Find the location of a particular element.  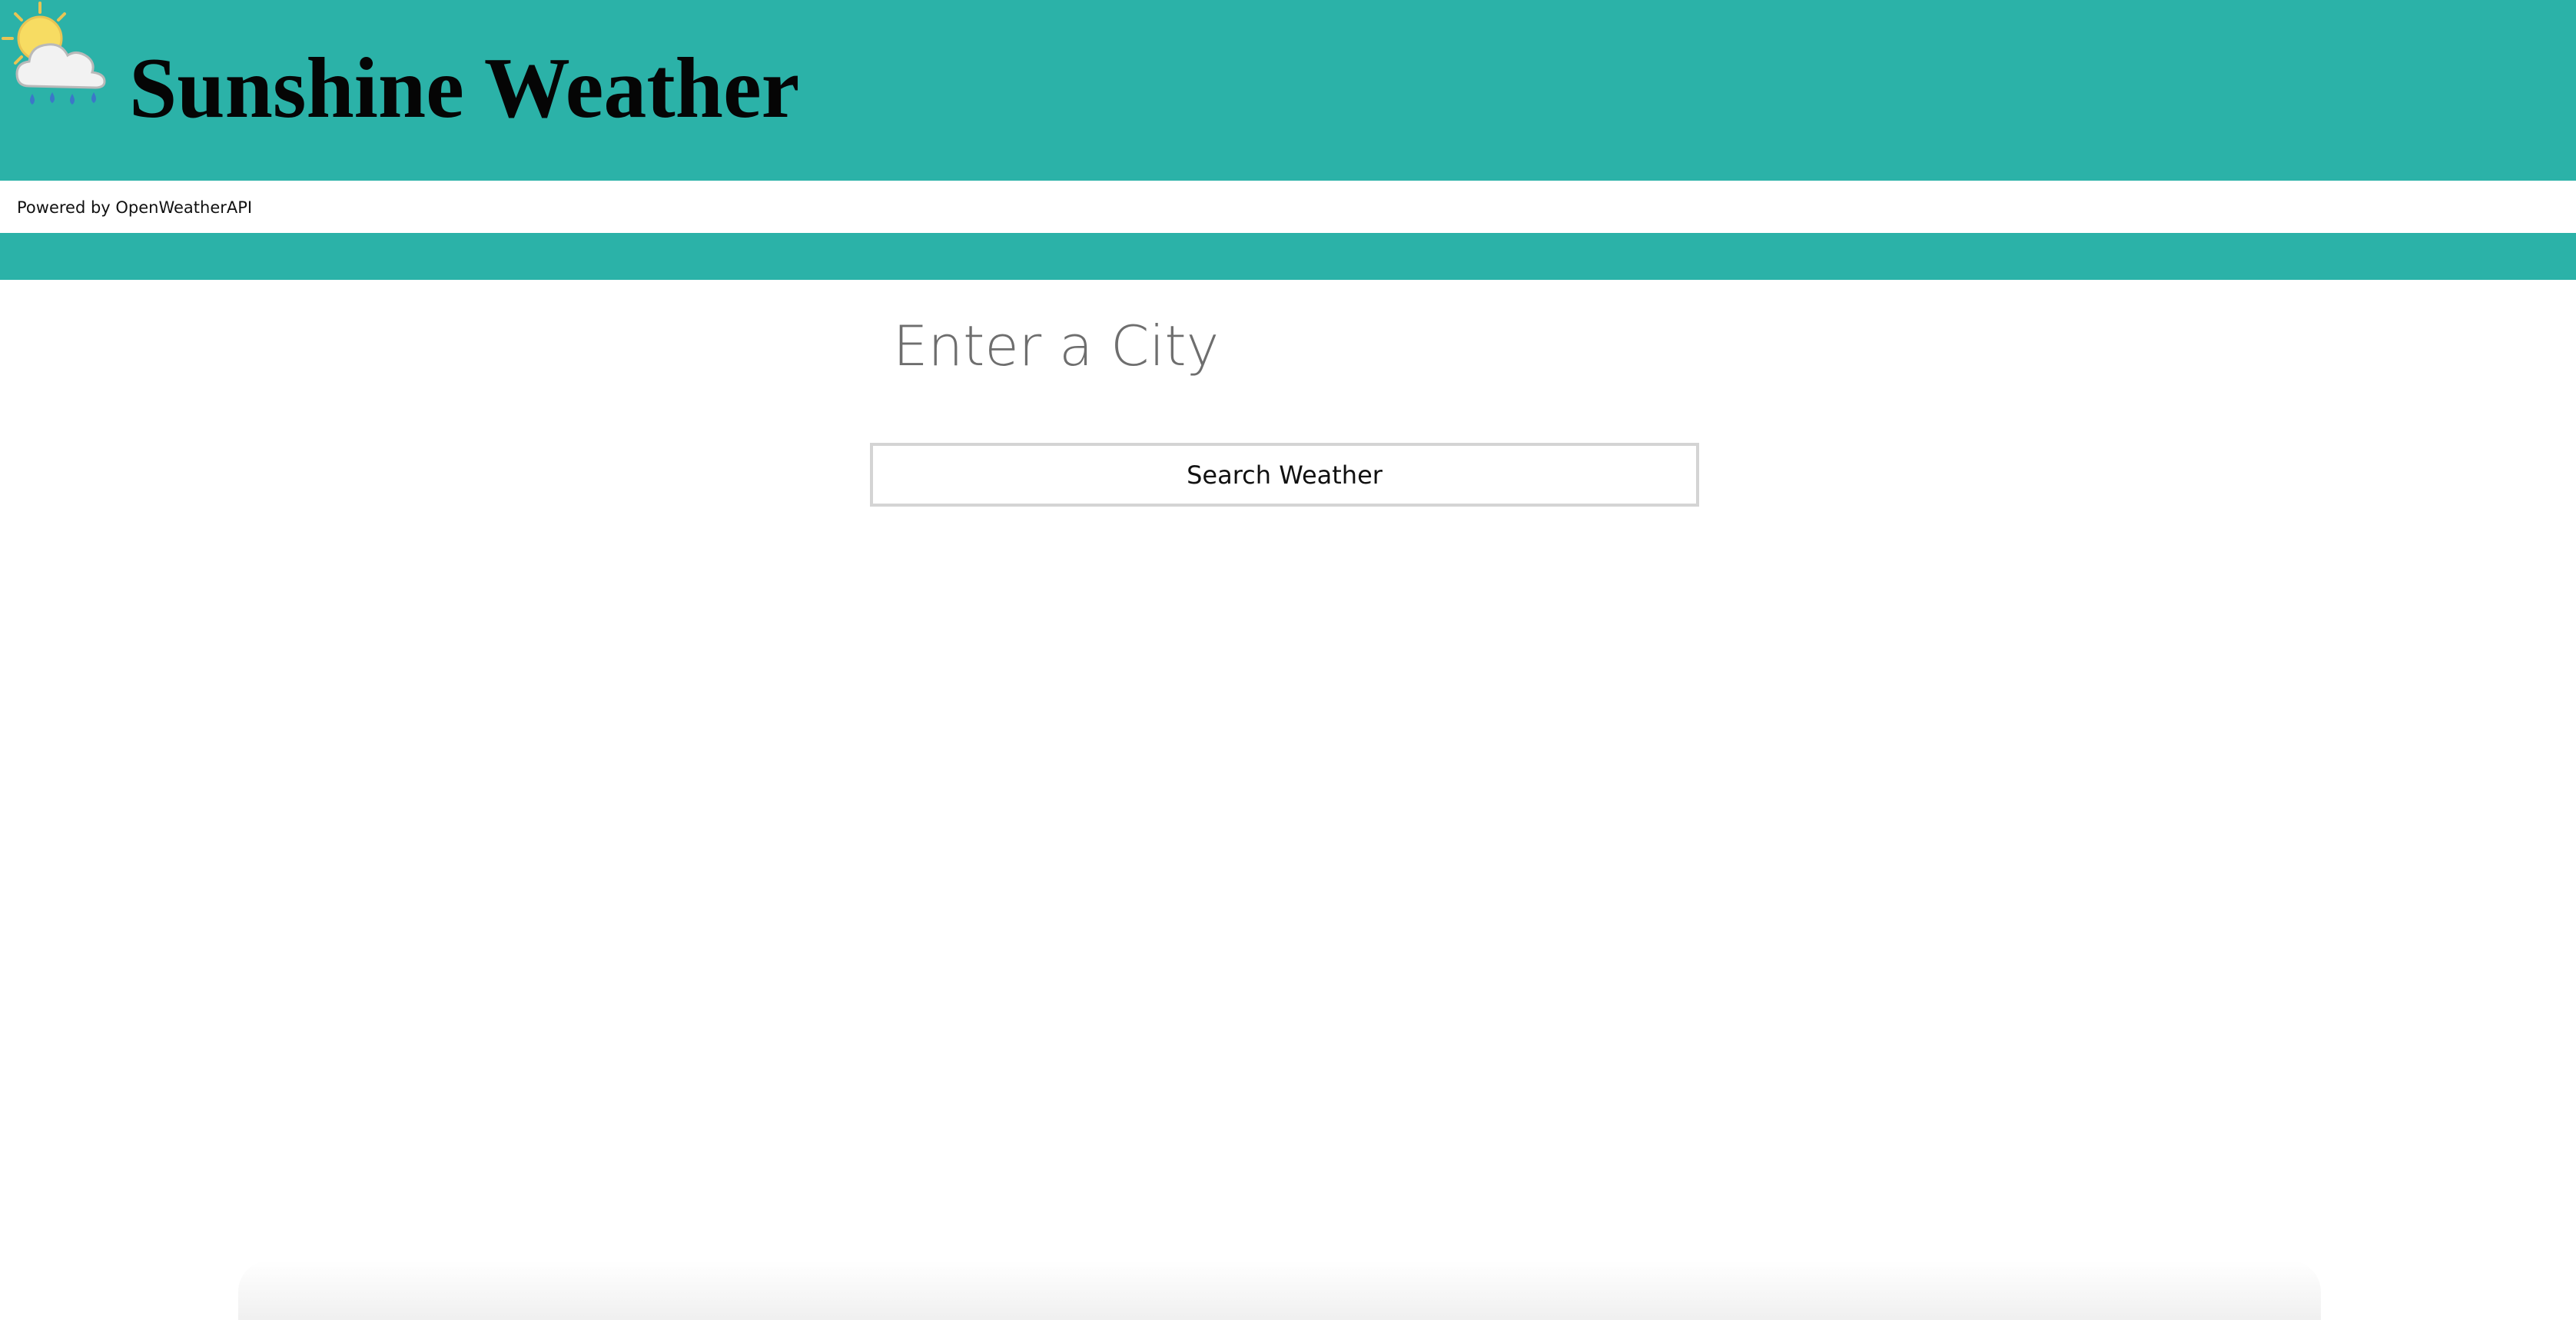

sun-cloud-rain-icon is located at coordinates (54, 53).